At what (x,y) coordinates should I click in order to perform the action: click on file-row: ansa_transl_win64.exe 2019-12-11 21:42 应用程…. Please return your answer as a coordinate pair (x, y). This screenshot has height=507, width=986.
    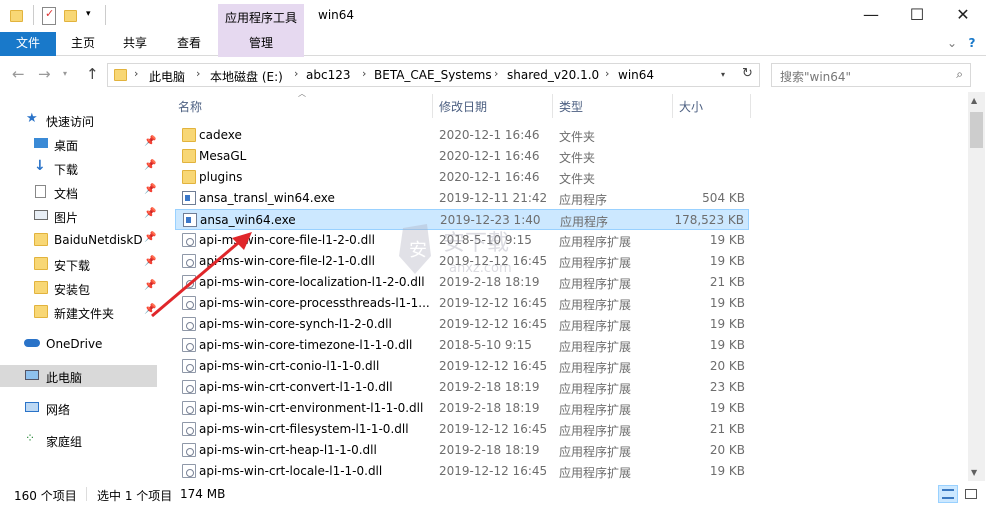
    Looking at the image, I should click on (462, 198).